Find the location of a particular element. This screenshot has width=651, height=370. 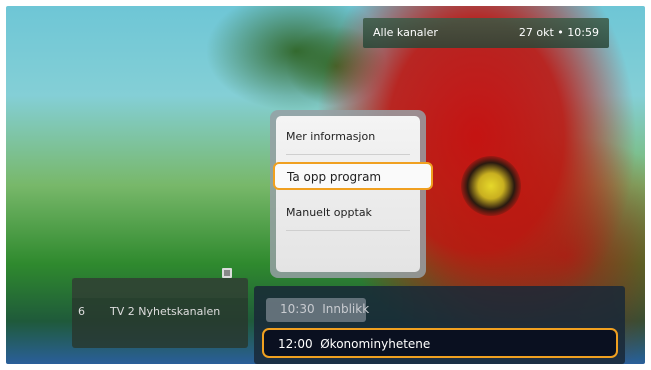

program-time: 10:30 is located at coordinates (297, 309).